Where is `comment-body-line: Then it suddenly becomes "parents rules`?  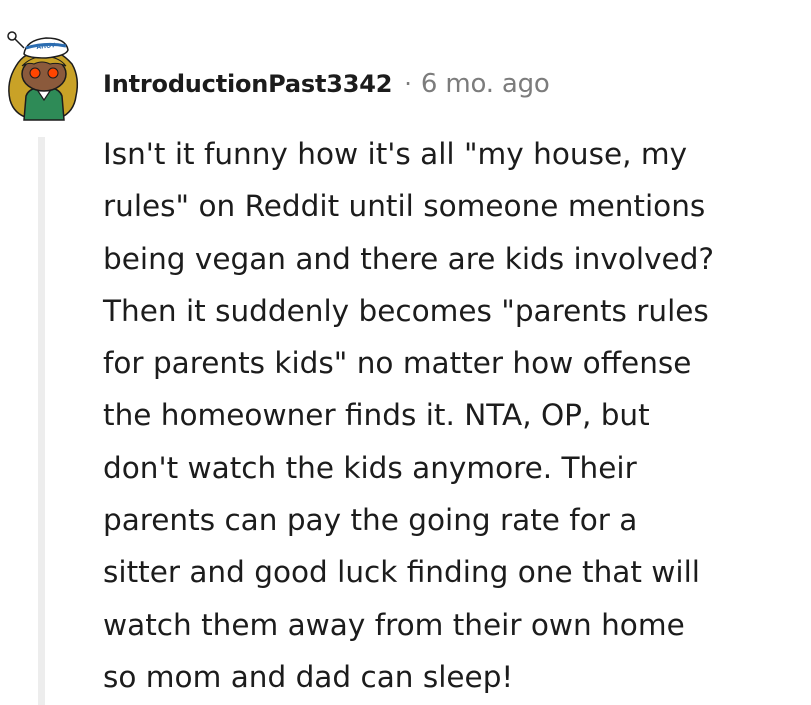
comment-body-line: Then it suddenly becomes "parents rules is located at coordinates (406, 310).